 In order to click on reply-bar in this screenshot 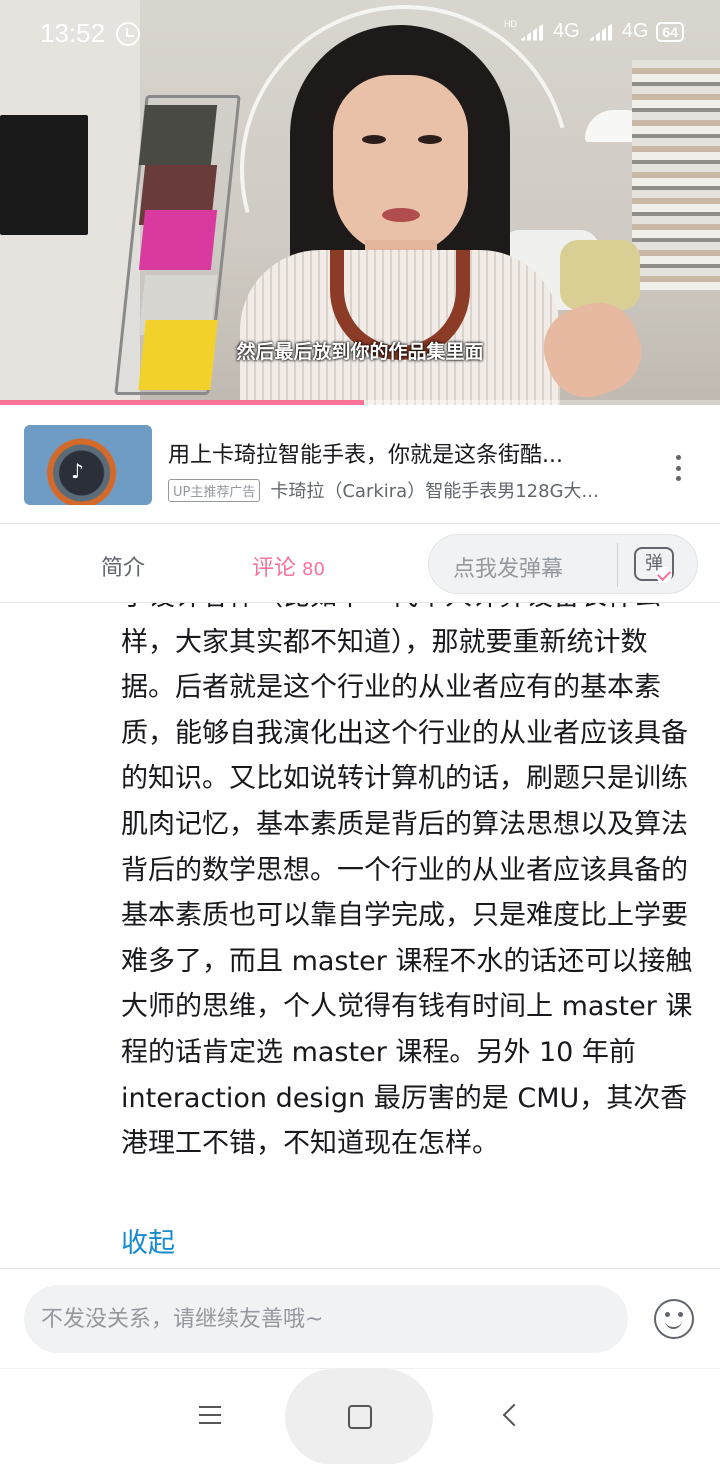, I will do `click(360, 1318)`.